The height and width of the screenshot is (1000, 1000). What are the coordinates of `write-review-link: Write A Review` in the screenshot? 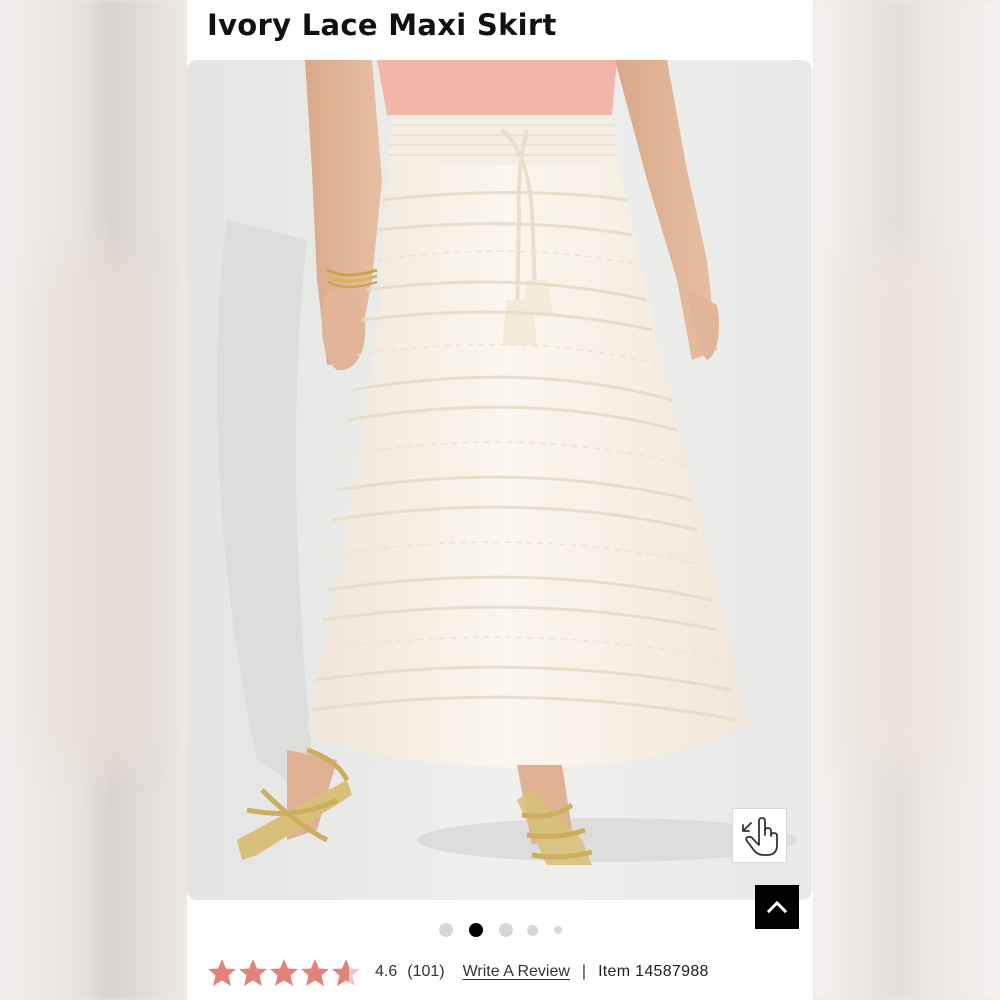 It's located at (516, 972).